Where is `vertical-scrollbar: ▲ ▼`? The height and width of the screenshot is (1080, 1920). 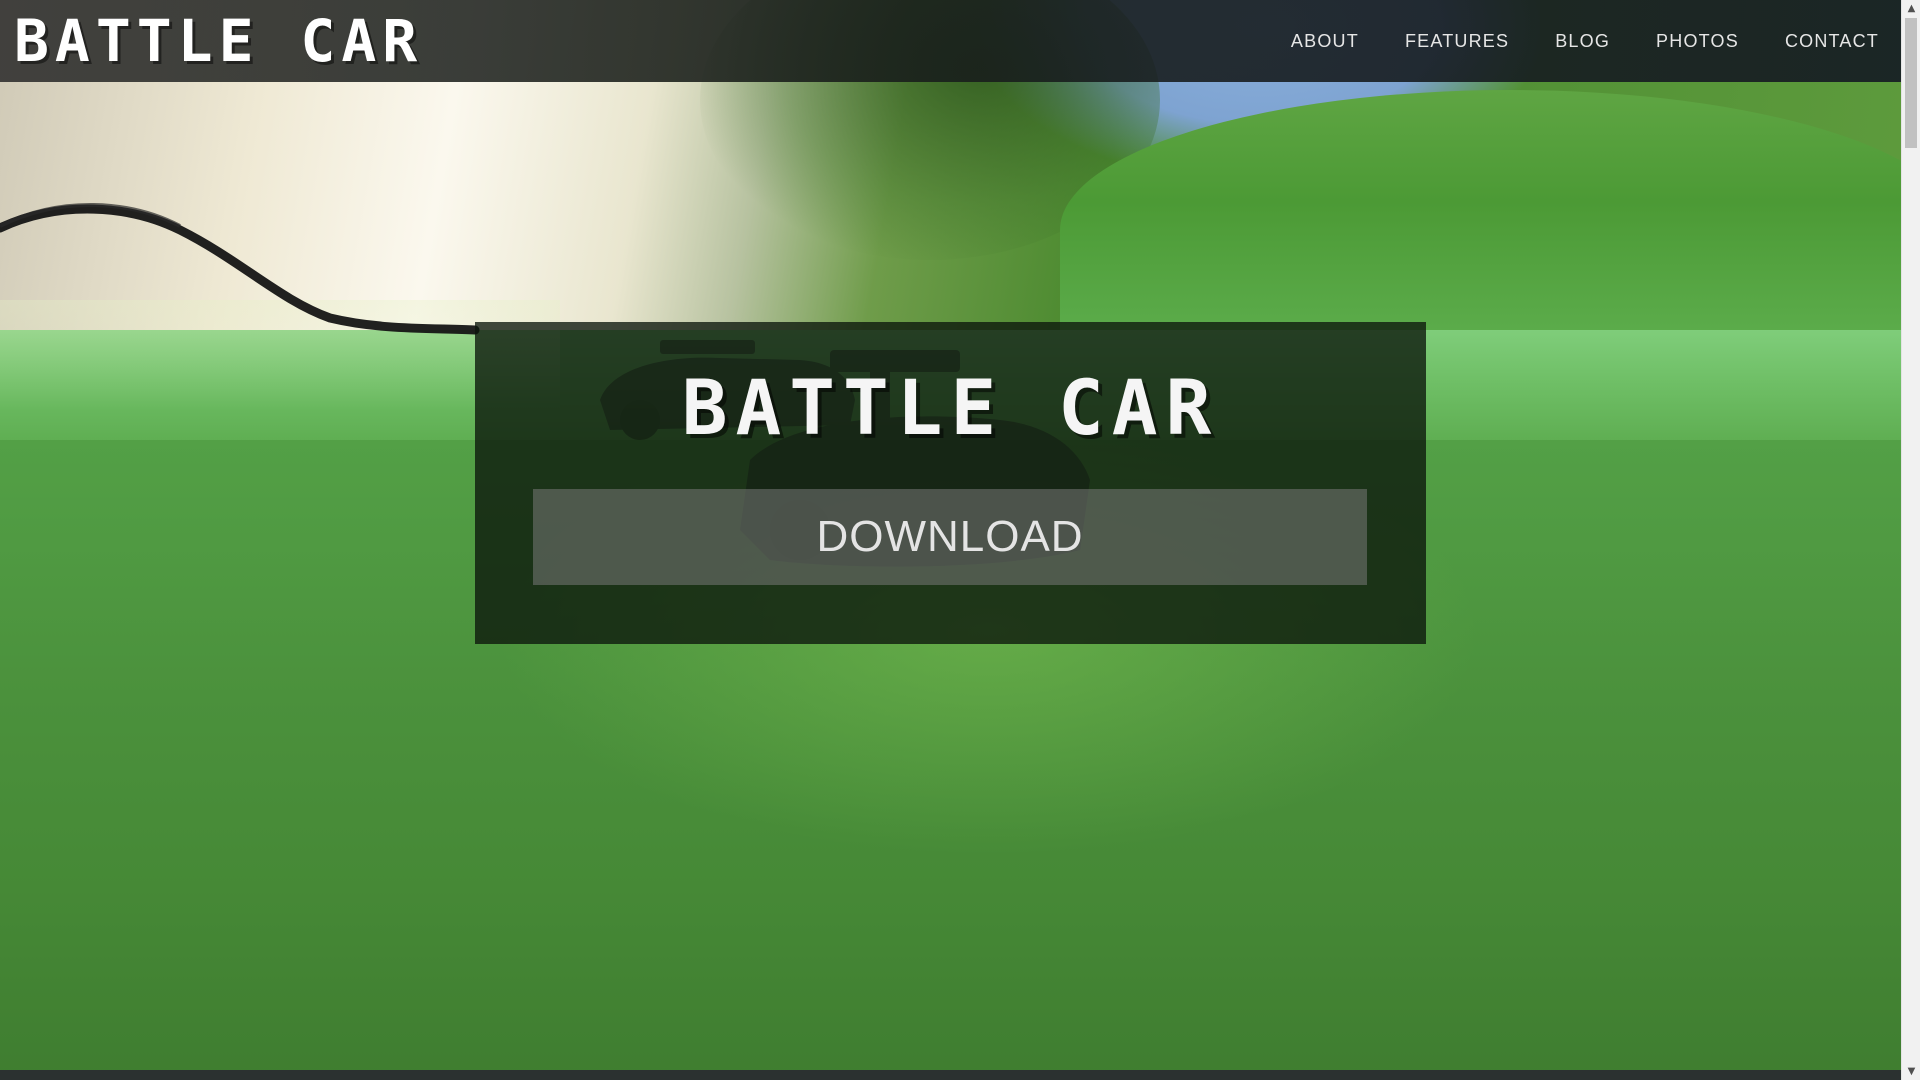
vertical-scrollbar: ▲ ▼ is located at coordinates (1910, 540).